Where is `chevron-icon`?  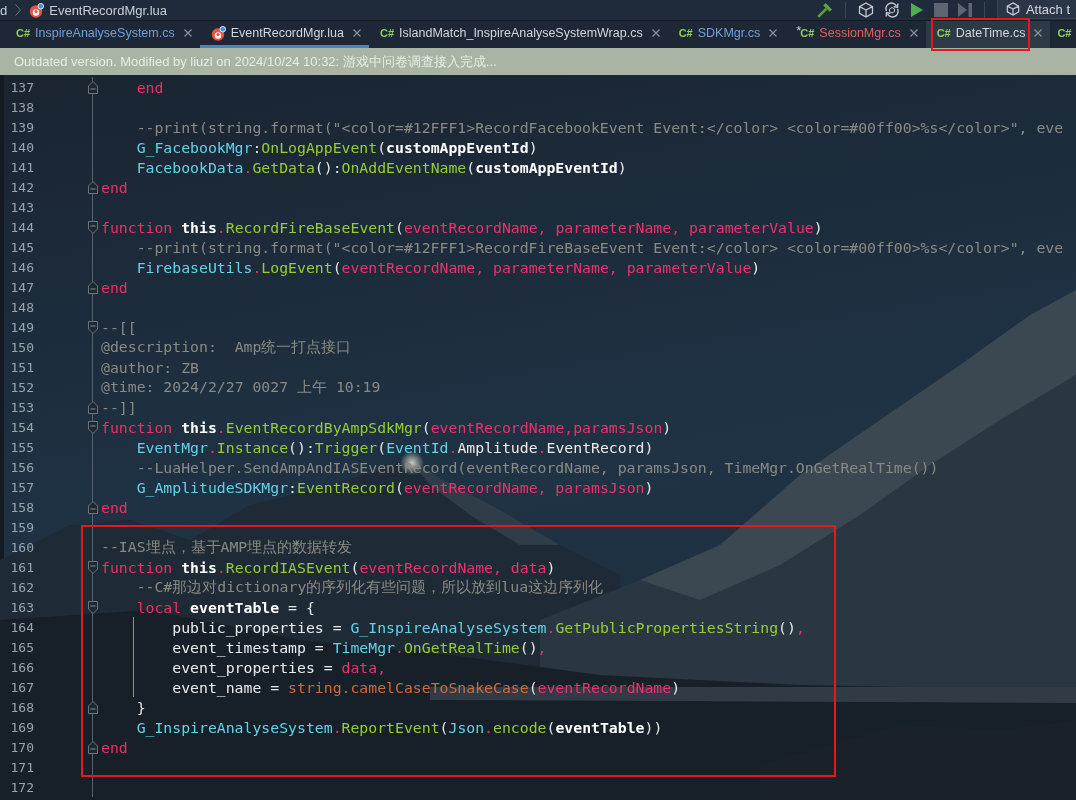 chevron-icon is located at coordinates (18, 10).